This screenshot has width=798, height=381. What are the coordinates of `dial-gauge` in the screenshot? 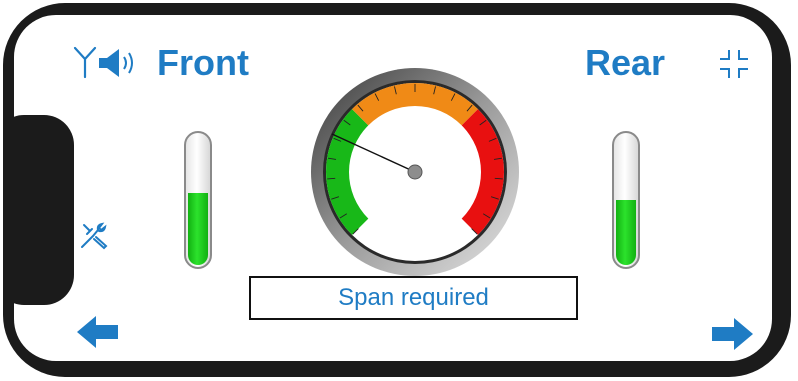 It's located at (415, 172).